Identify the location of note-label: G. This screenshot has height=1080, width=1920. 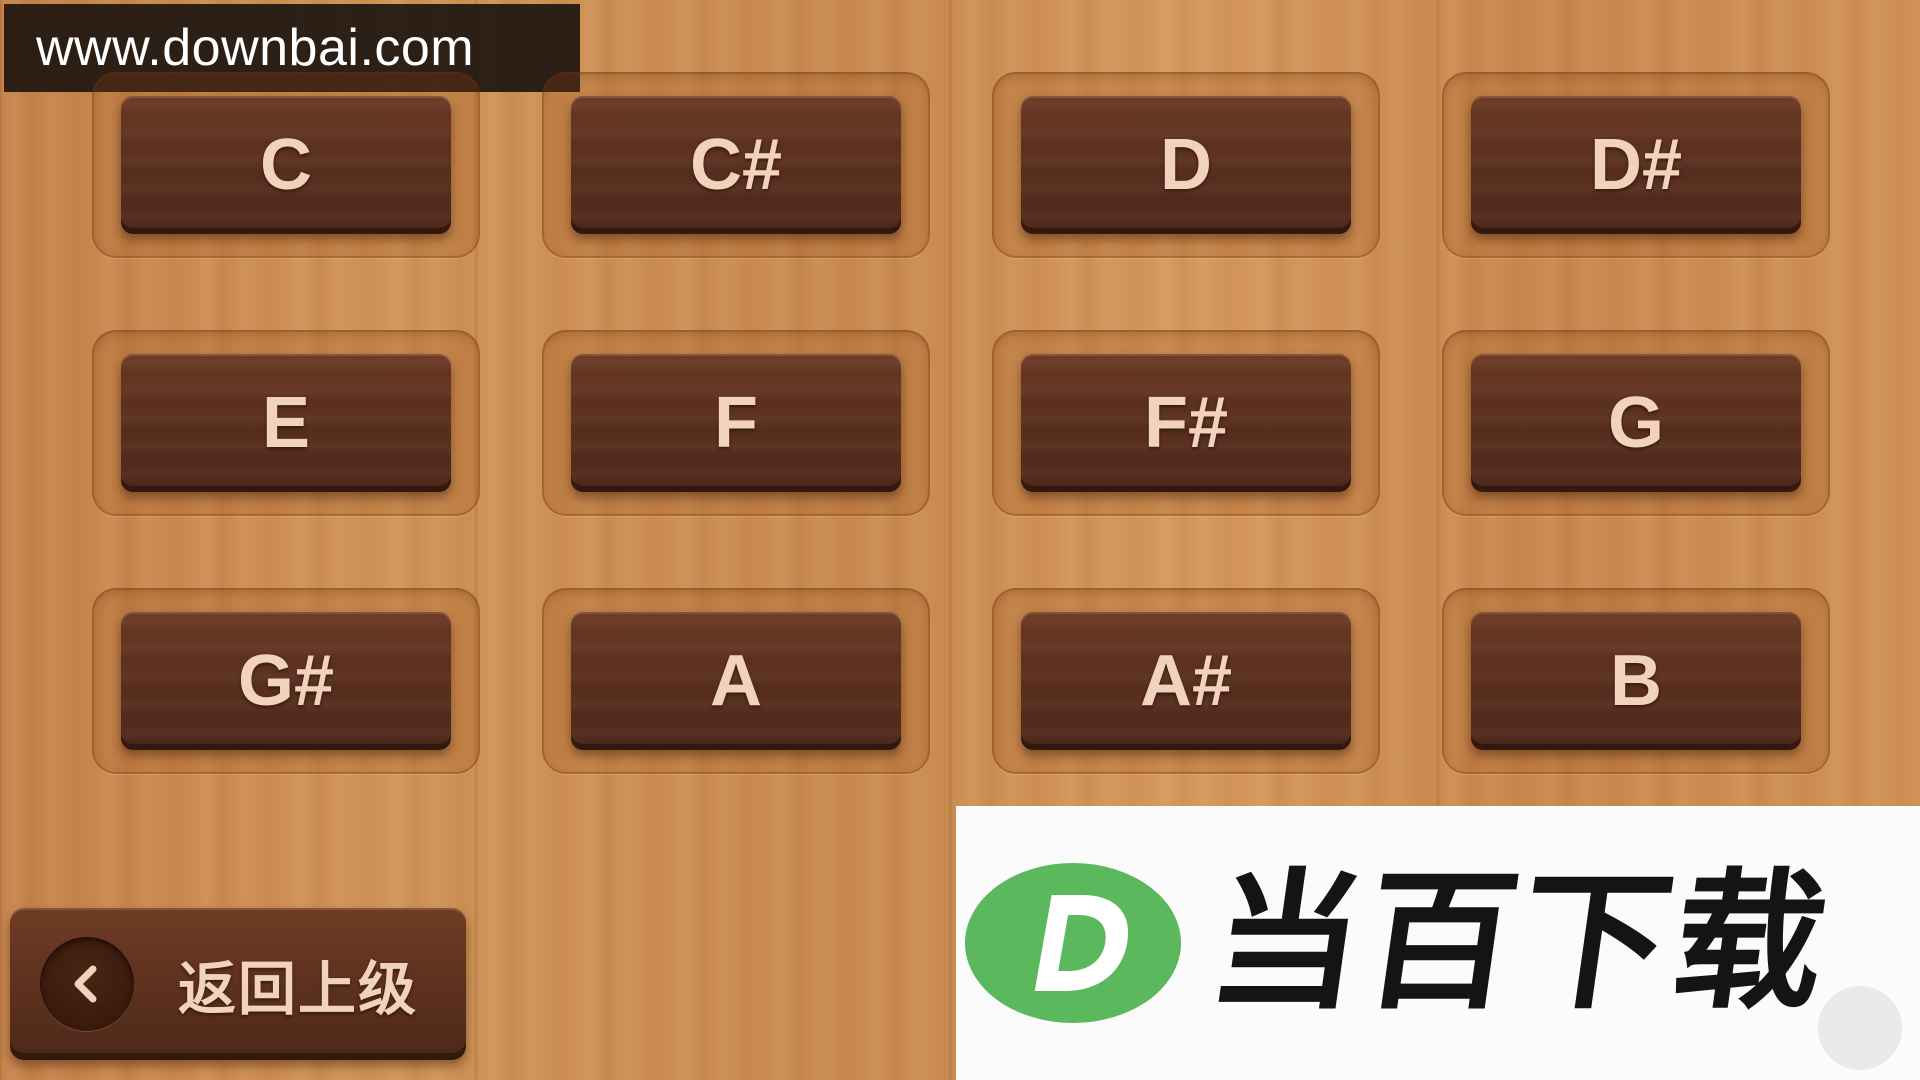
(1635, 423).